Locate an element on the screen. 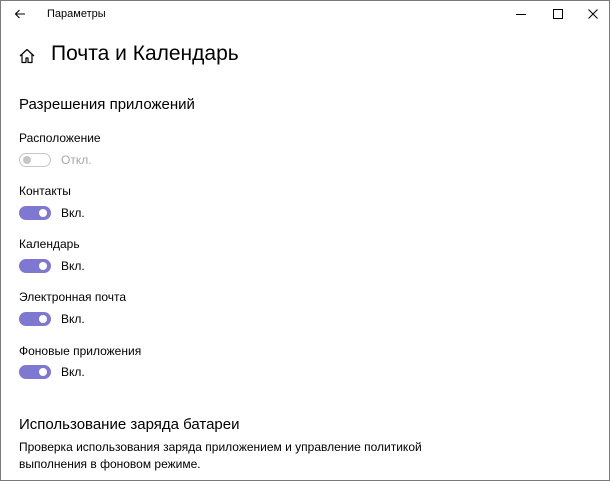 The image size is (610, 481). permission-row-calendar: Вкл. is located at coordinates (52, 266).